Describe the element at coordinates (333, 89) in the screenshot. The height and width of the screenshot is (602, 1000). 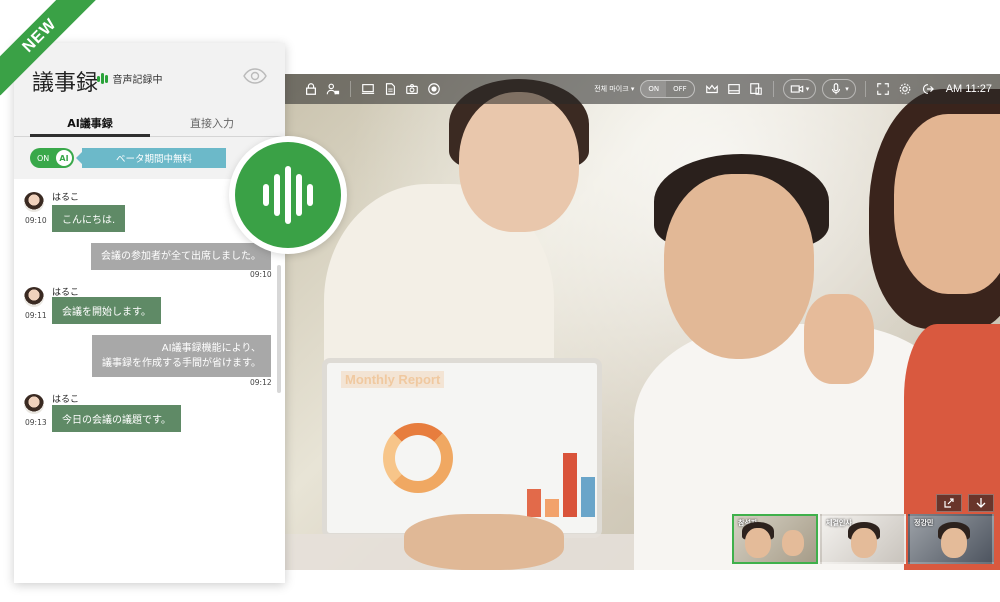
I see `participants-lock-icon` at that location.